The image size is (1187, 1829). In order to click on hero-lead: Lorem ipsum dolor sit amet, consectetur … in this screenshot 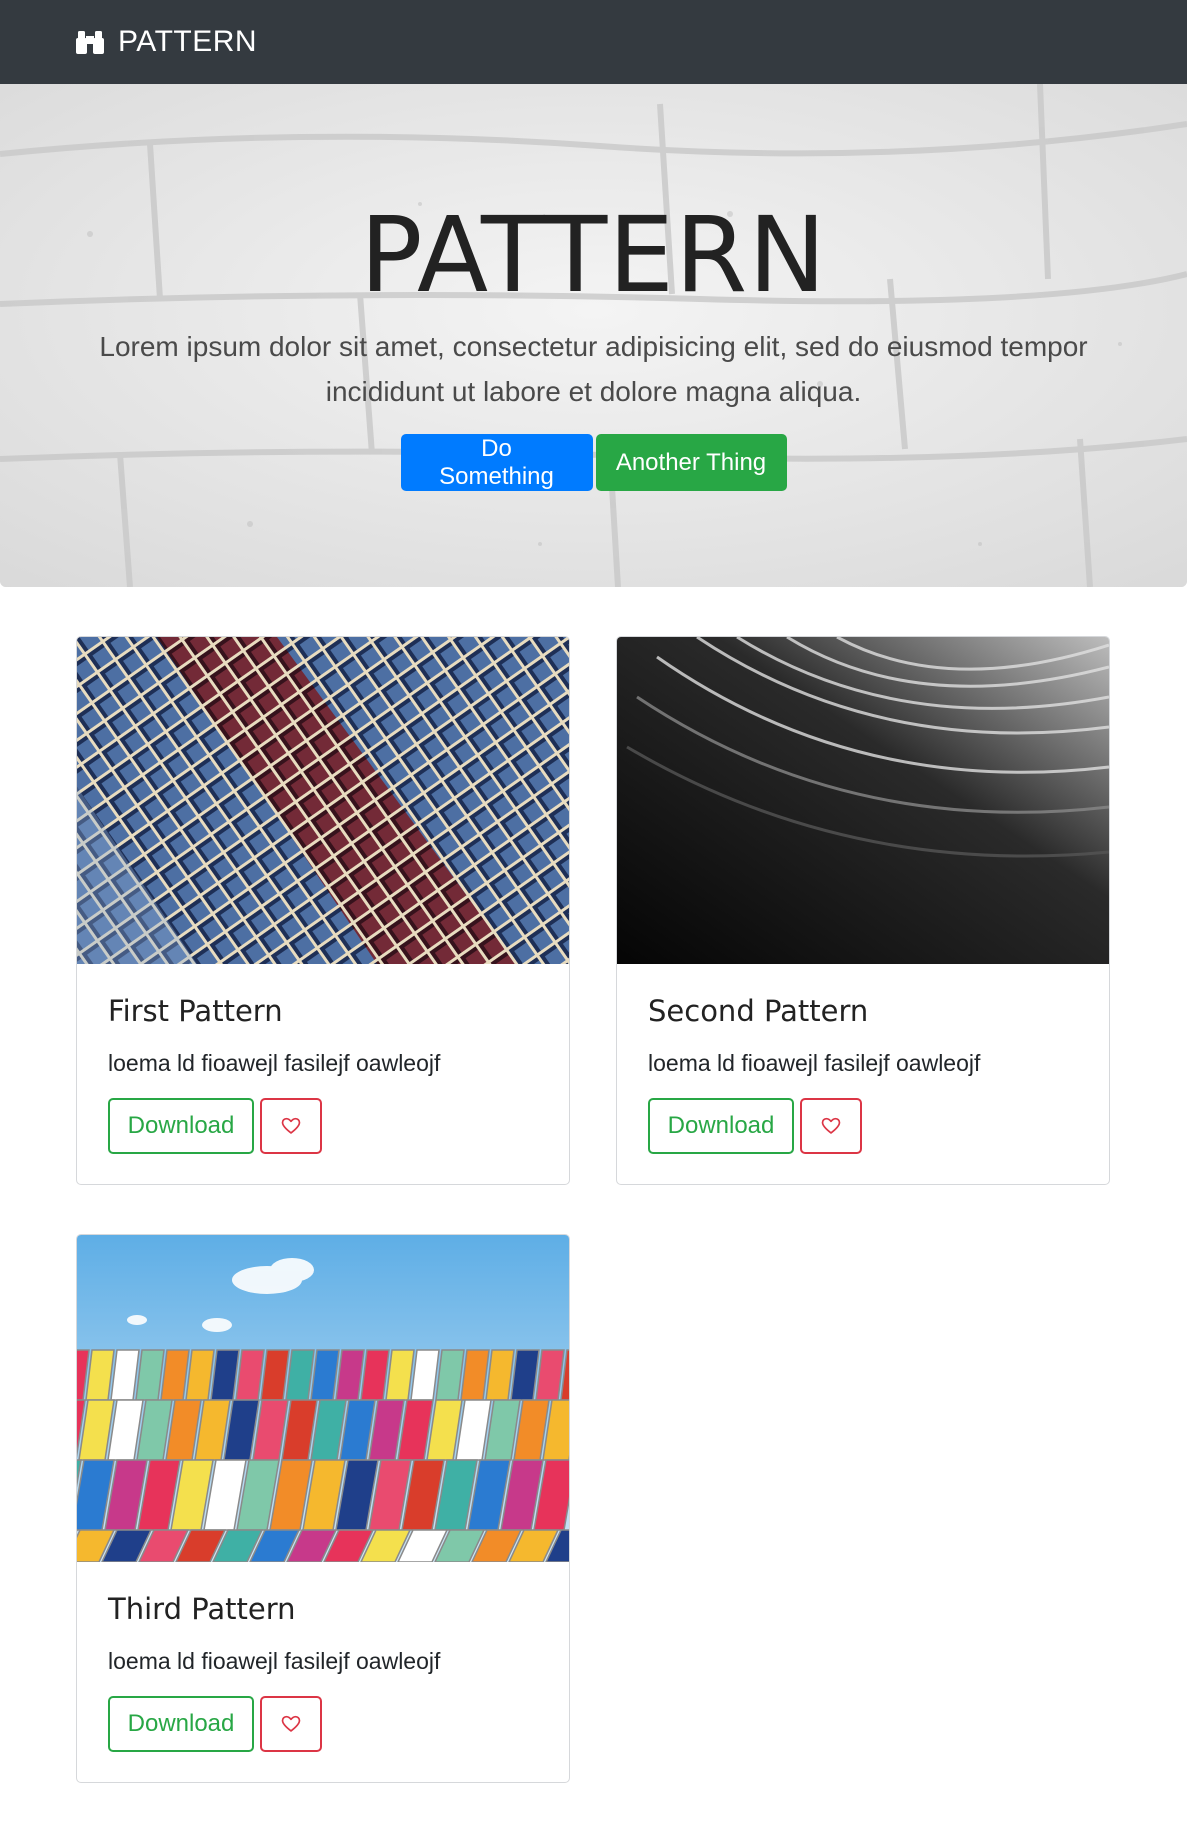, I will do `click(593, 369)`.